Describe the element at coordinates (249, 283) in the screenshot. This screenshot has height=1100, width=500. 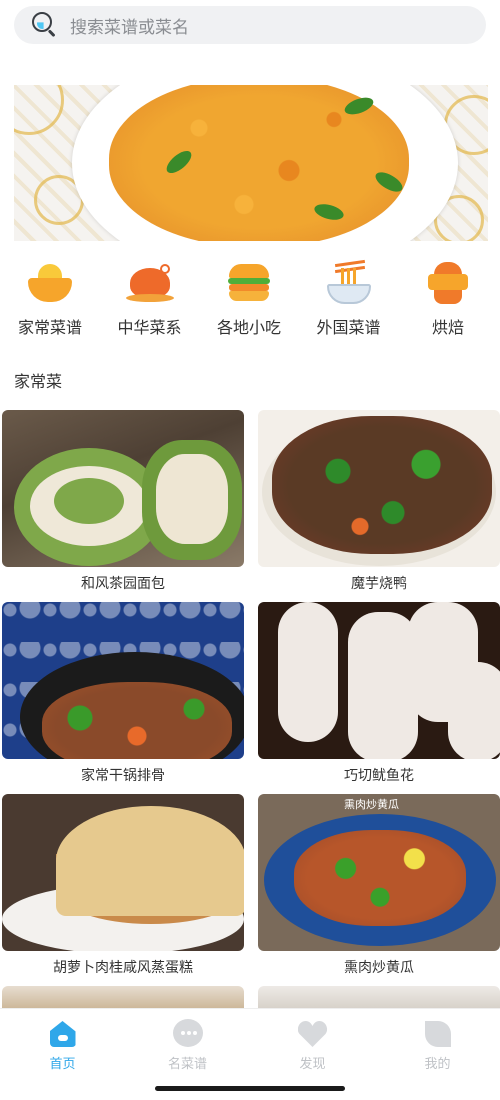
I see `burger-icon` at that location.